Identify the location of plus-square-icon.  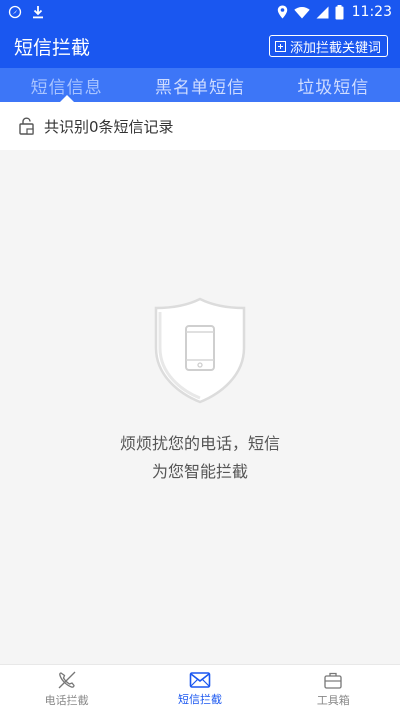
(280, 46).